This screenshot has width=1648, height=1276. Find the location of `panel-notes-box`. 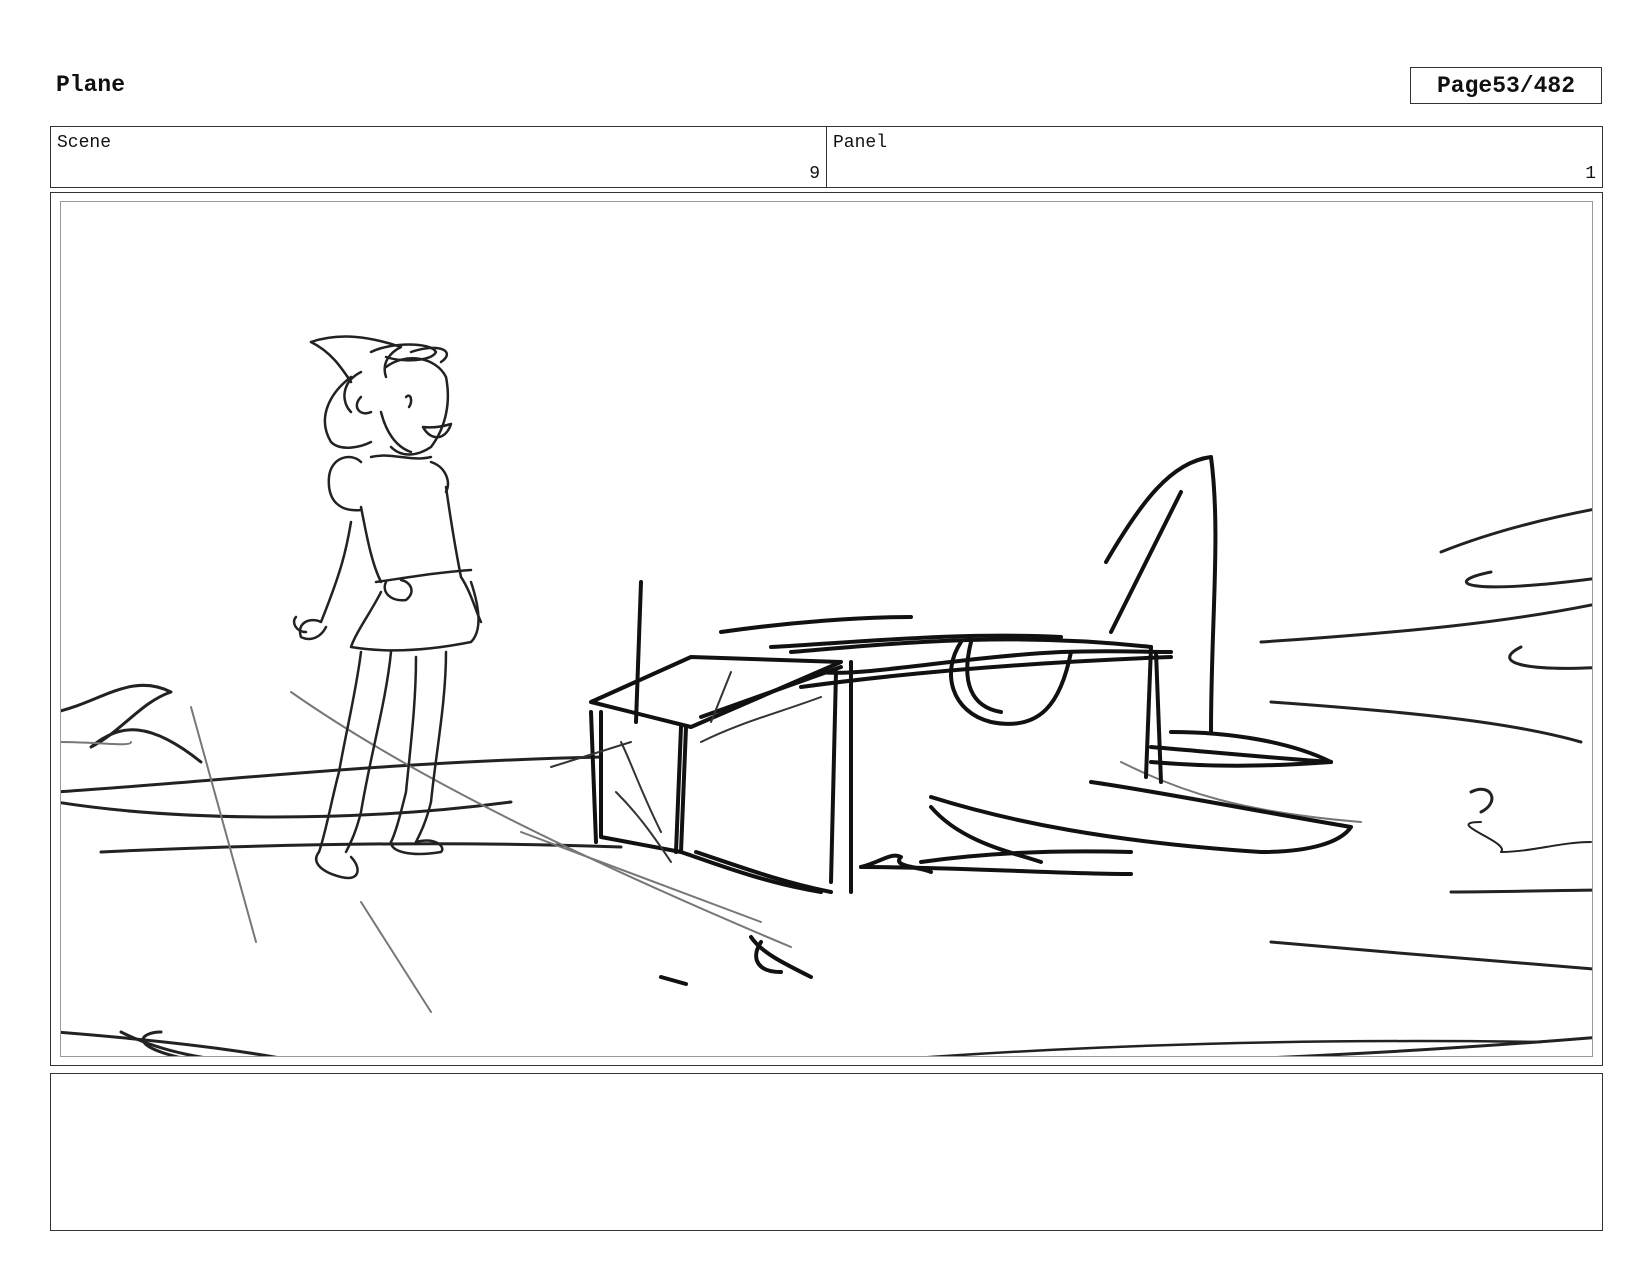

panel-notes-box is located at coordinates (826, 1152).